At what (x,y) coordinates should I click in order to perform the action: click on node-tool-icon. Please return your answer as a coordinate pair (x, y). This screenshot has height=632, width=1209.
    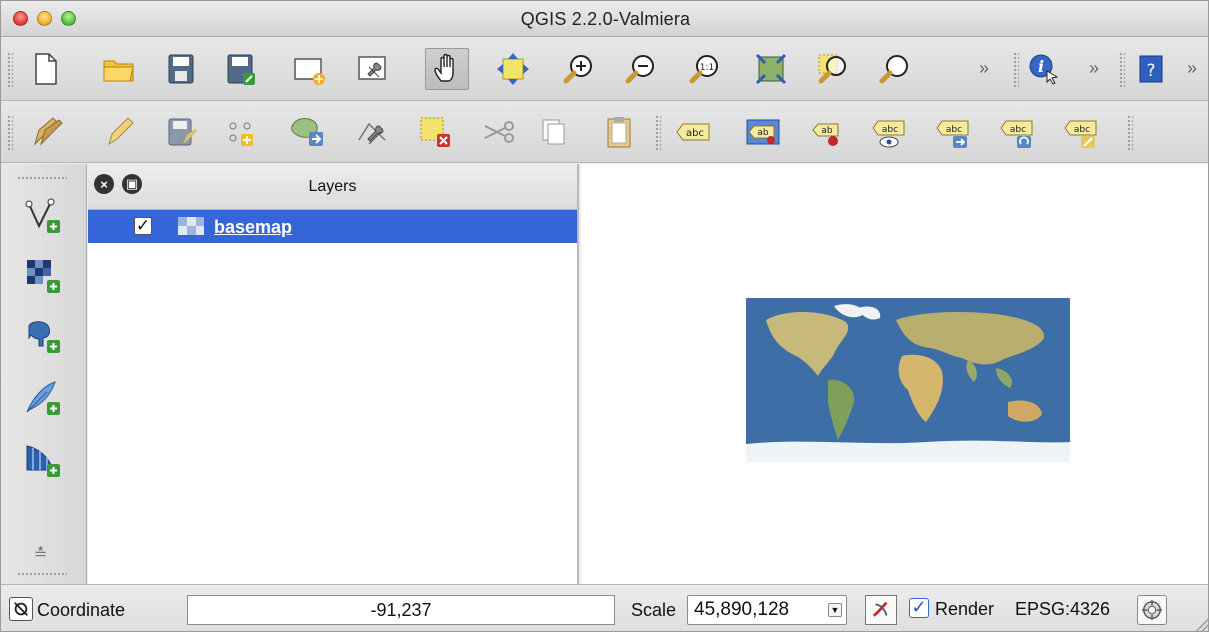
    Looking at the image, I should click on (372, 133).